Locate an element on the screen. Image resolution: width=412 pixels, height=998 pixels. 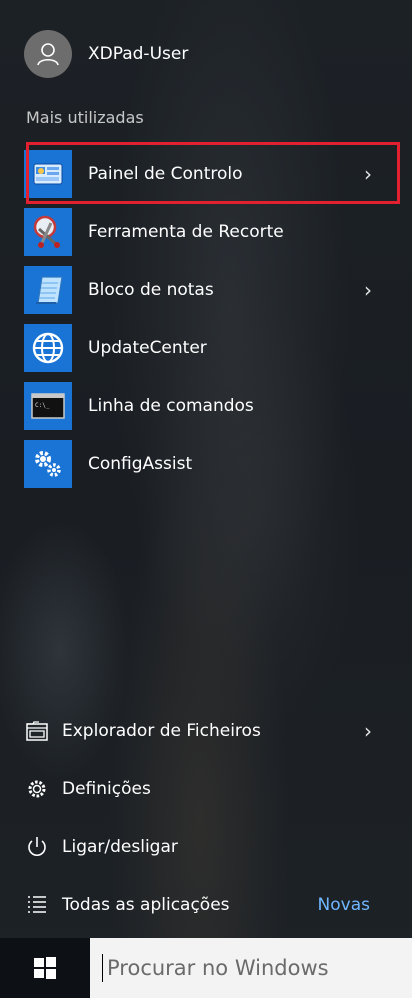
start-button is located at coordinates (45, 968).